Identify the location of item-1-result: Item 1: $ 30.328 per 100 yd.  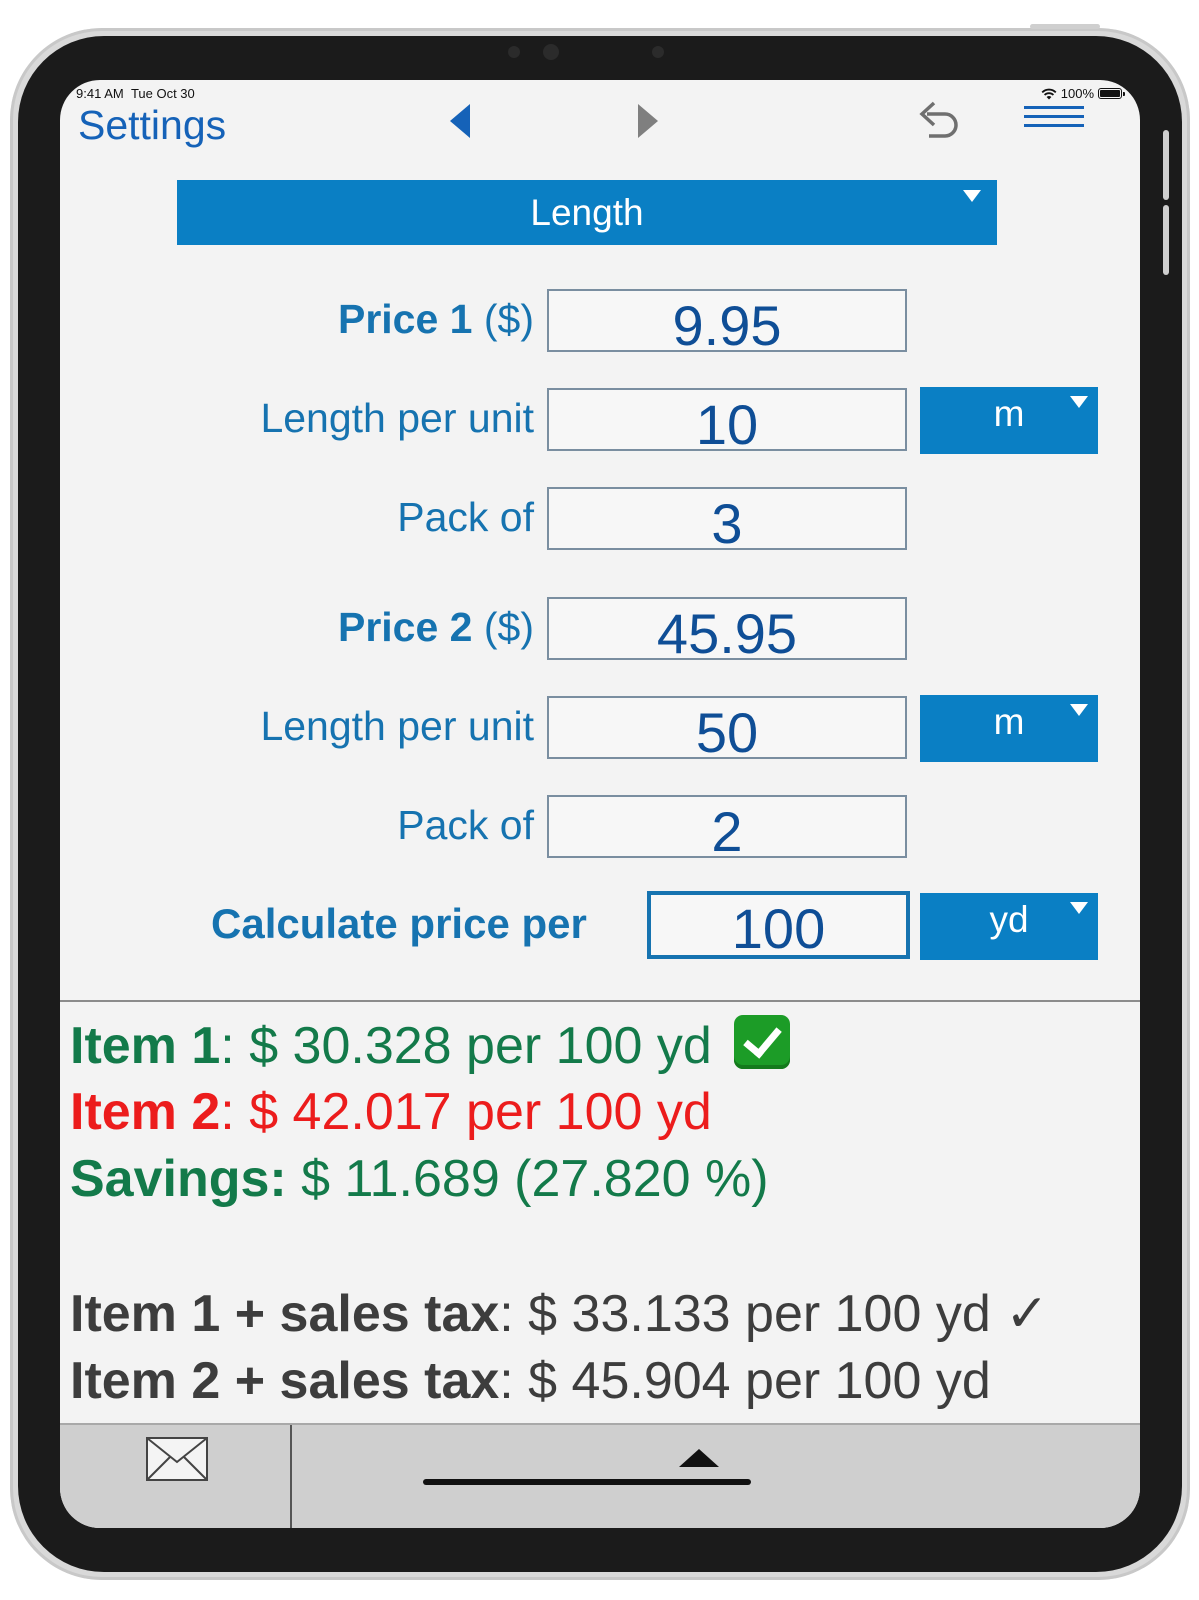
(430, 1045).